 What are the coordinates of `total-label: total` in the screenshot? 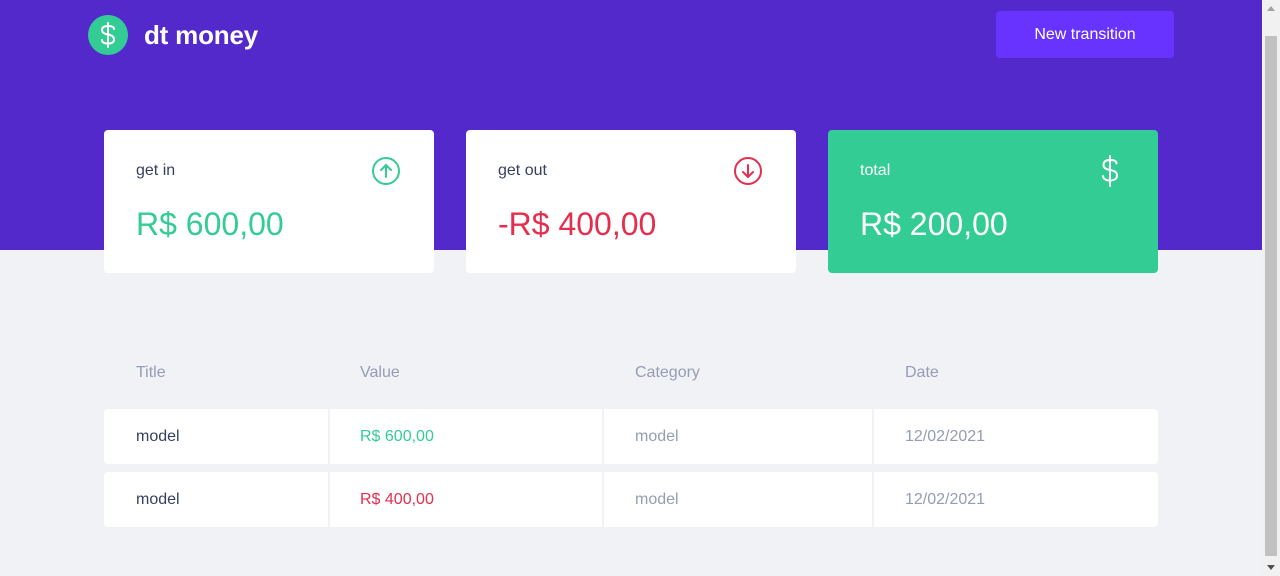 It's located at (875, 170).